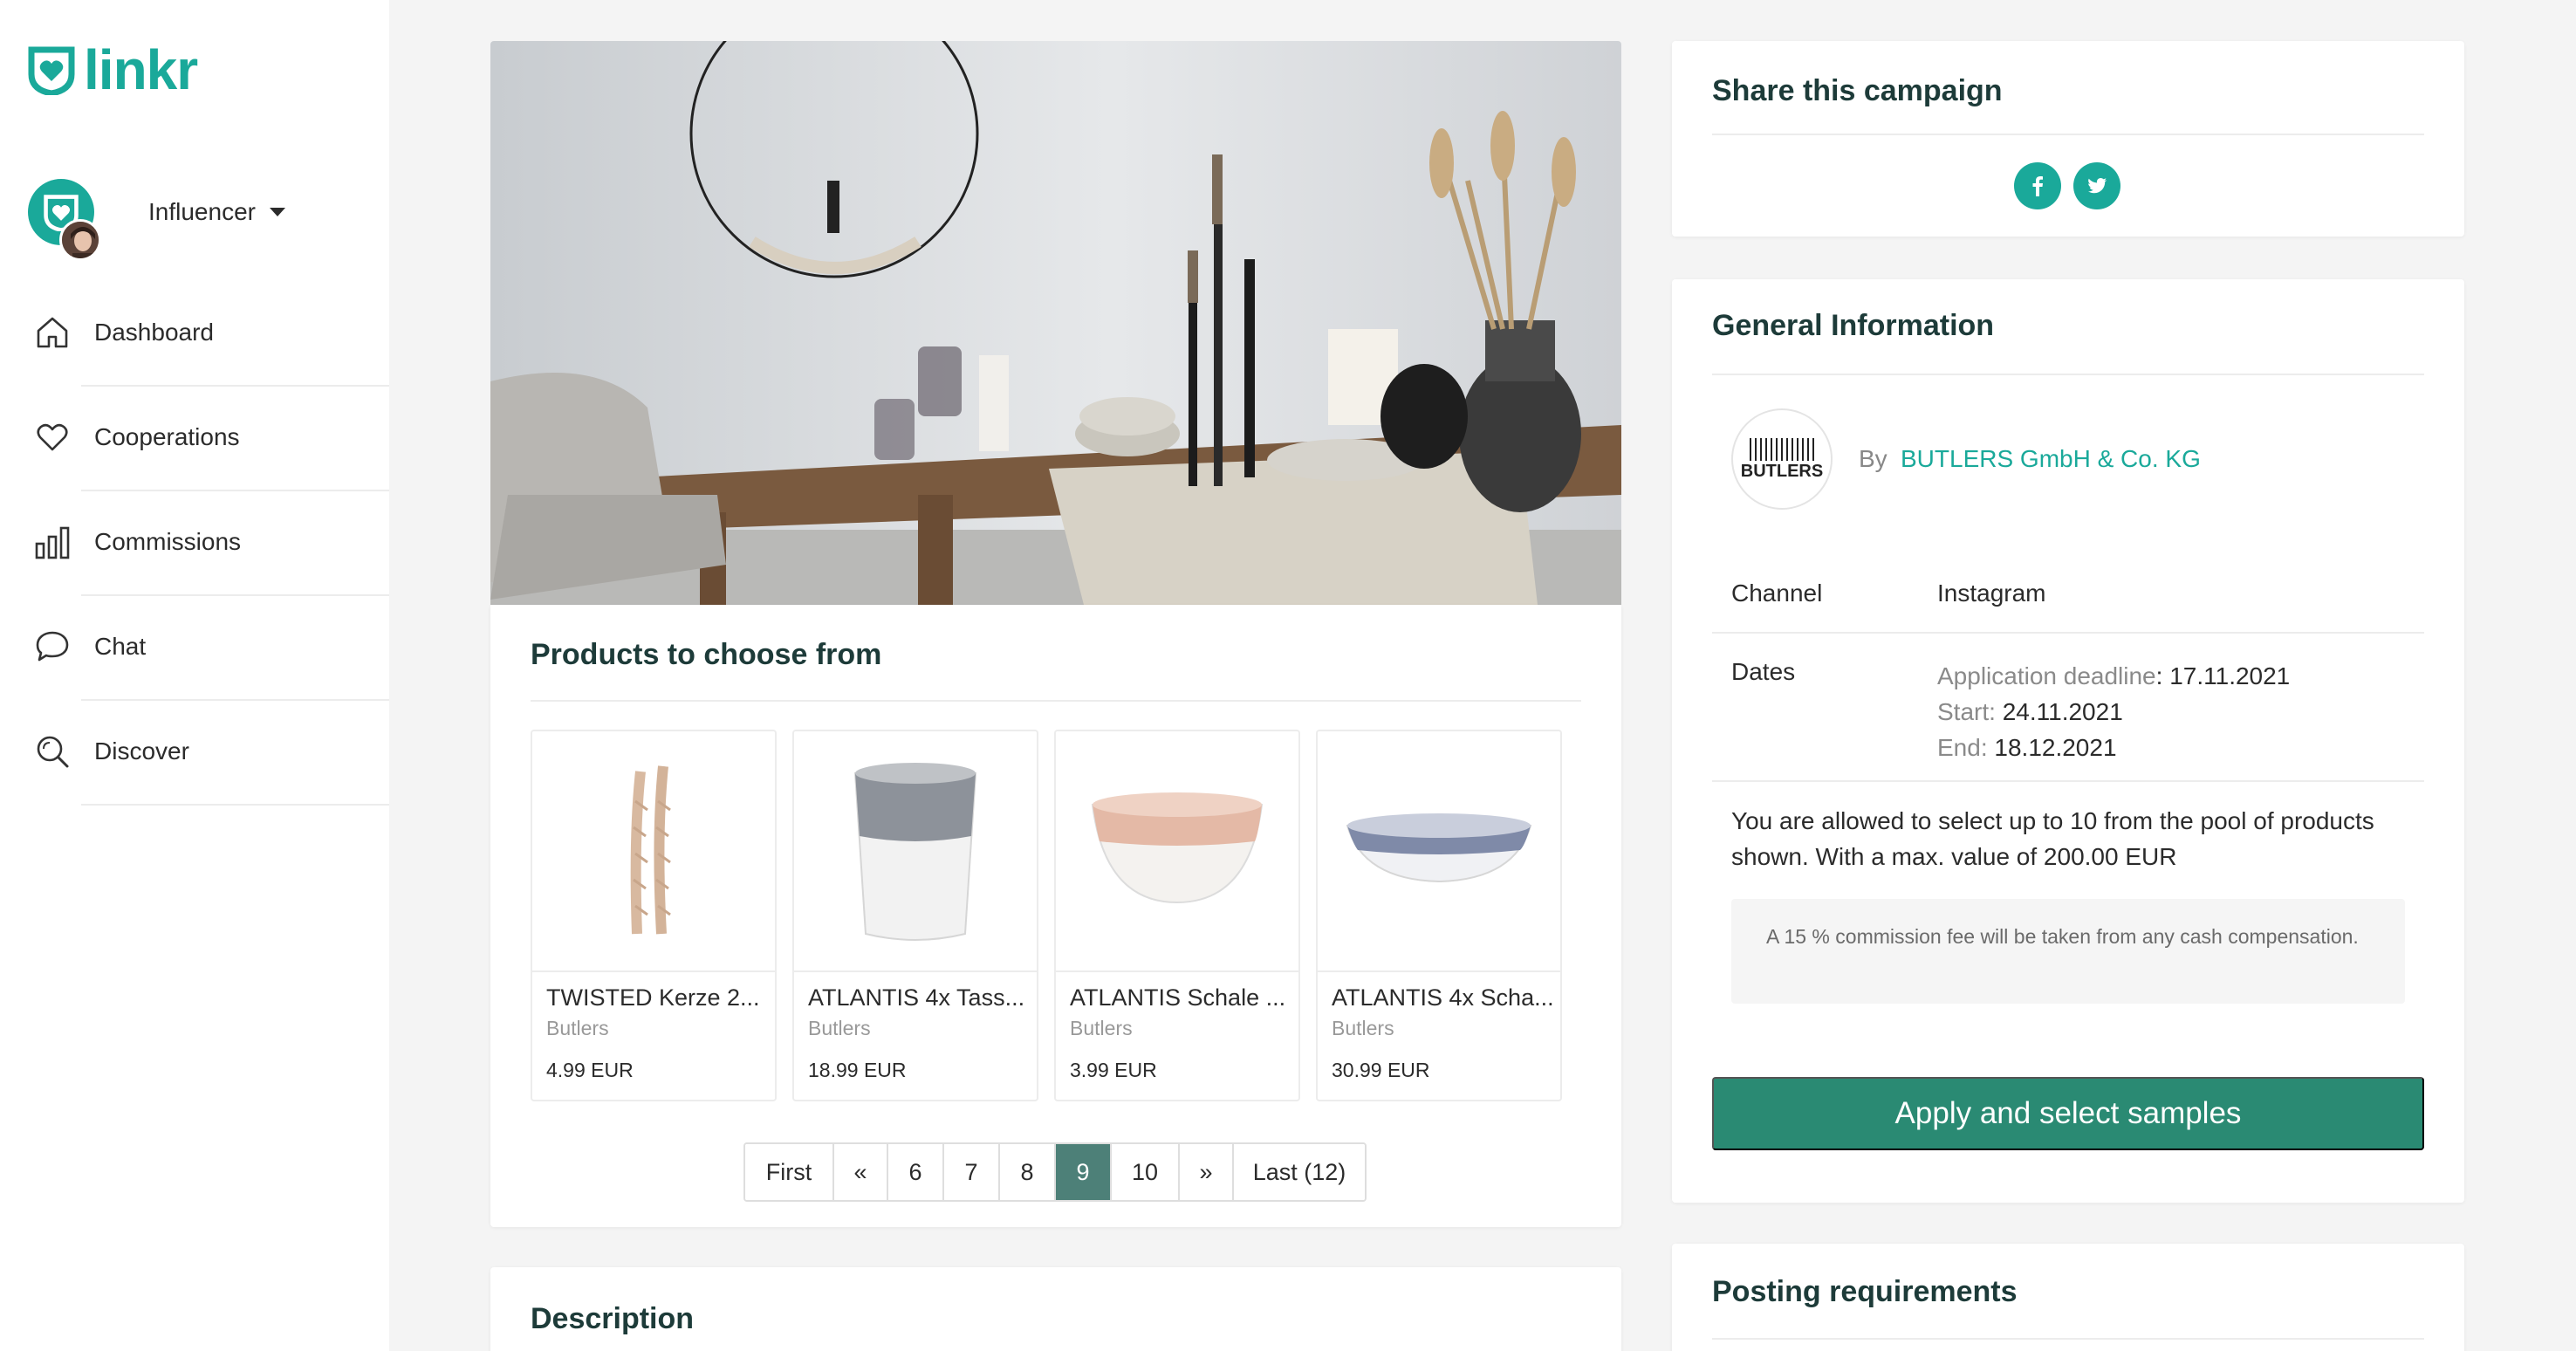 The height and width of the screenshot is (1351, 2576). What do you see at coordinates (789, 1172) in the screenshot?
I see `page-first-button: First` at bounding box center [789, 1172].